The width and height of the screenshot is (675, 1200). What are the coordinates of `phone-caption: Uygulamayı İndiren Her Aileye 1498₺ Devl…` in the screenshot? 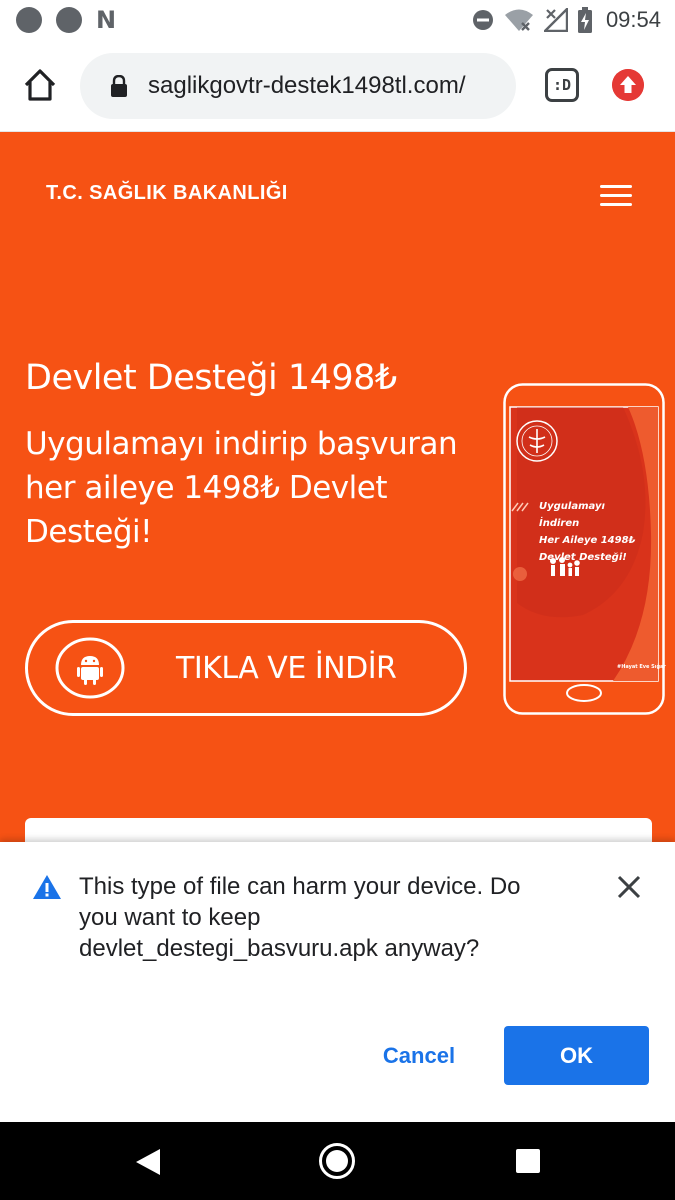 It's located at (589, 532).